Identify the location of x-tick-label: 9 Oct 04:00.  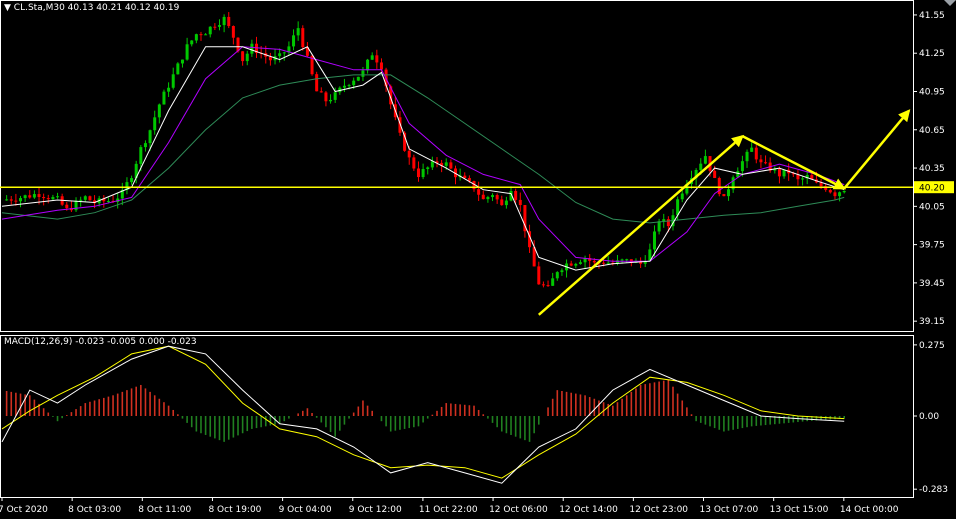
(305, 510).